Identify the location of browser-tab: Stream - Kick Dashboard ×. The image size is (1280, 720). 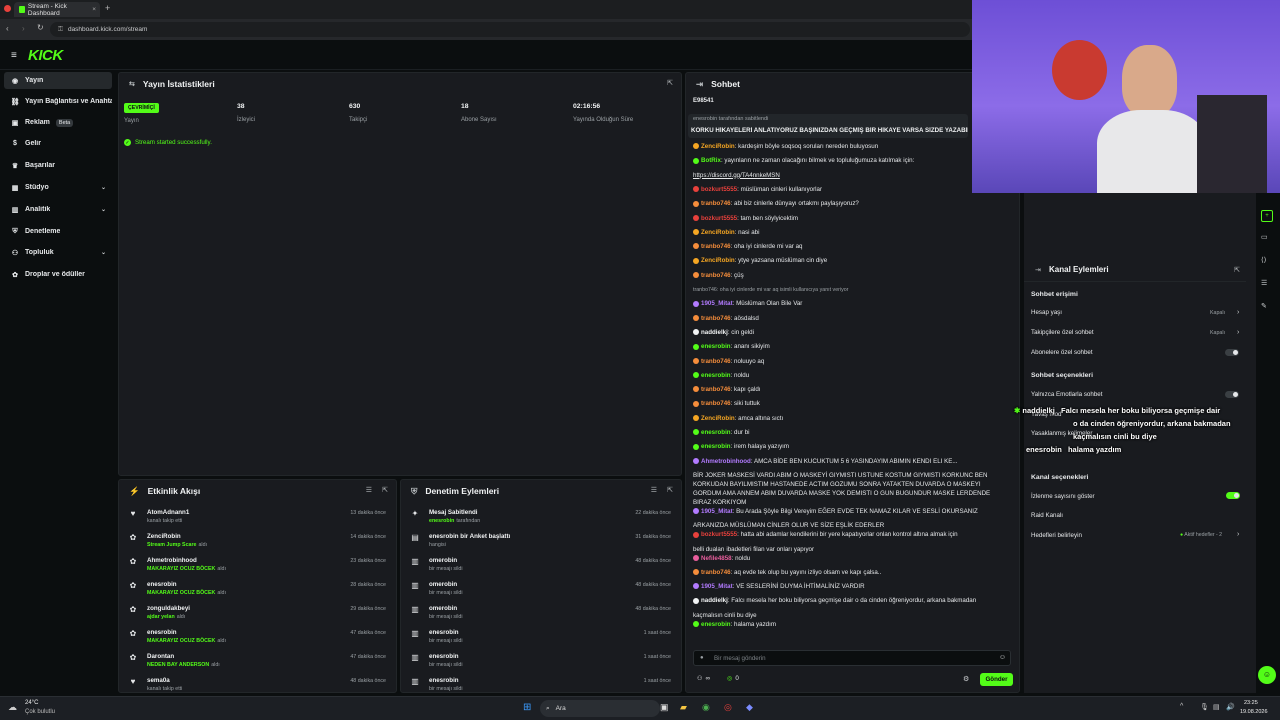
(57, 9).